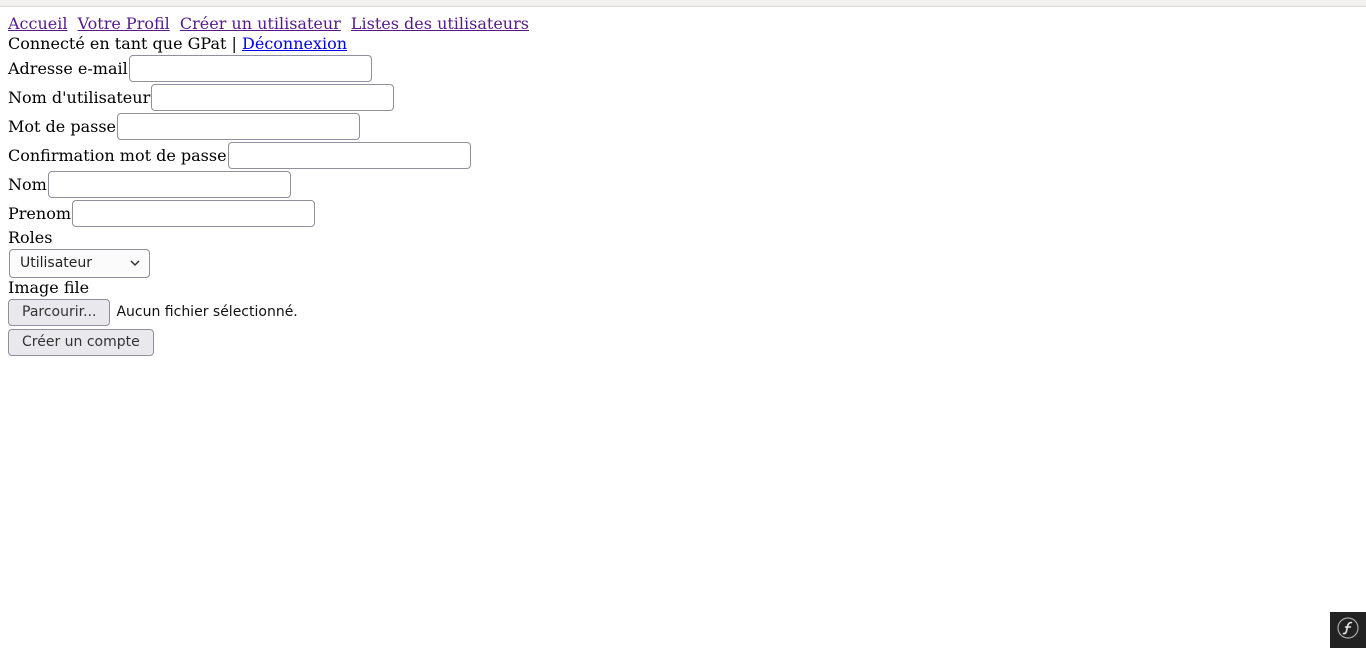 This screenshot has width=1366, height=648. Describe the element at coordinates (49, 287) in the screenshot. I see `image-file-label: Image file` at that location.